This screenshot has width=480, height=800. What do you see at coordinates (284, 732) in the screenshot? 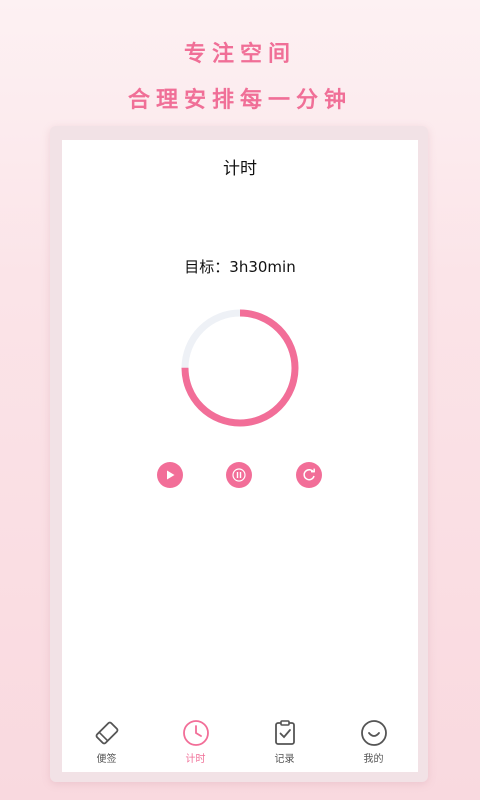
I see `clipboard-check-icon` at bounding box center [284, 732].